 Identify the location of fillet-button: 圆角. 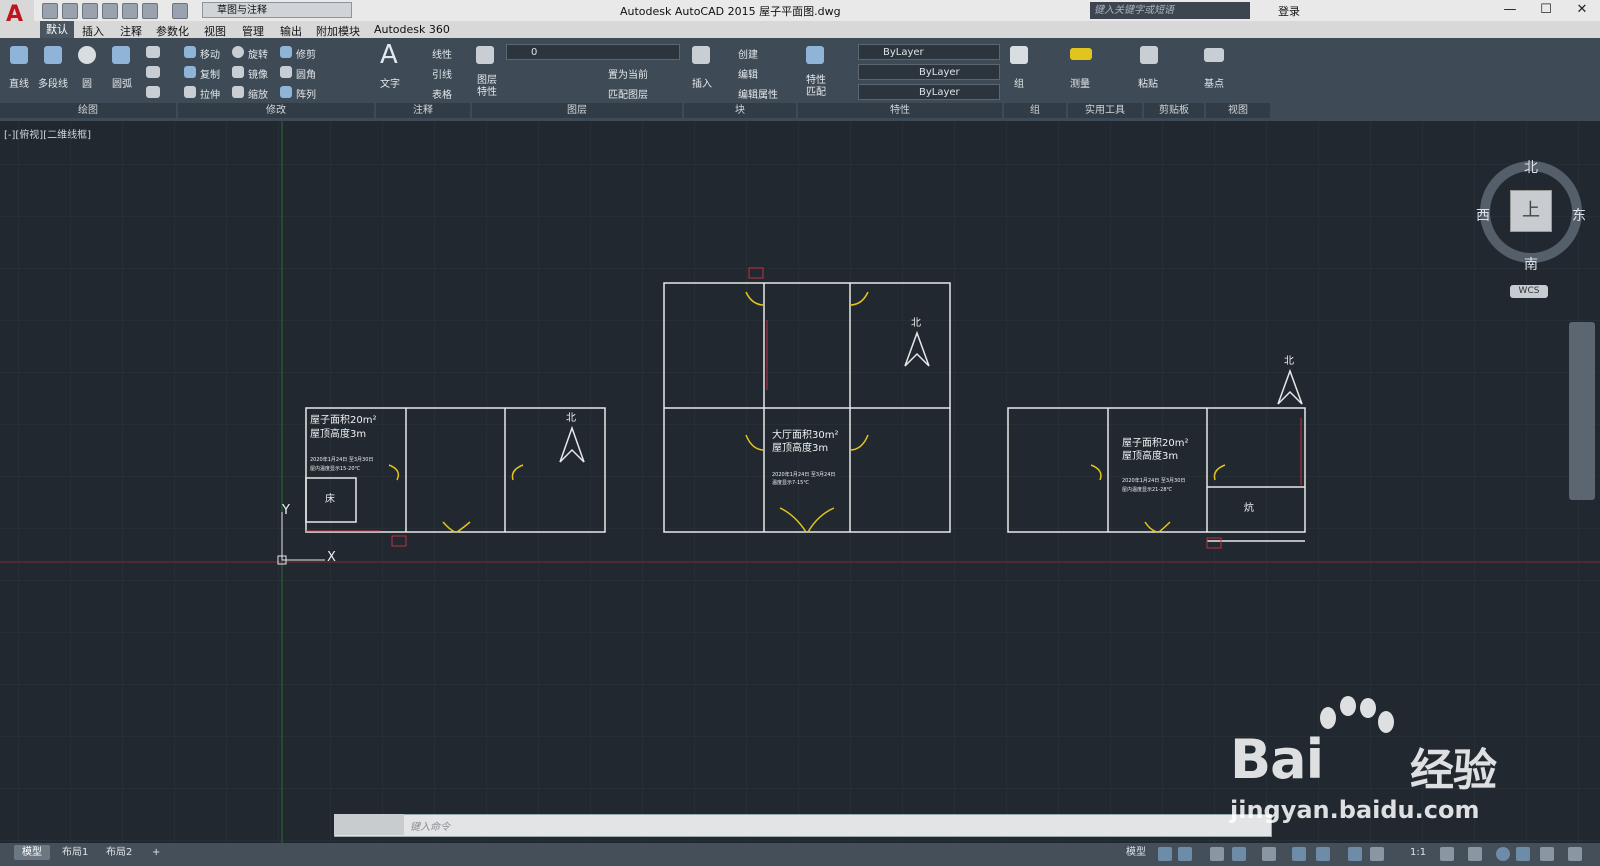
(306, 73).